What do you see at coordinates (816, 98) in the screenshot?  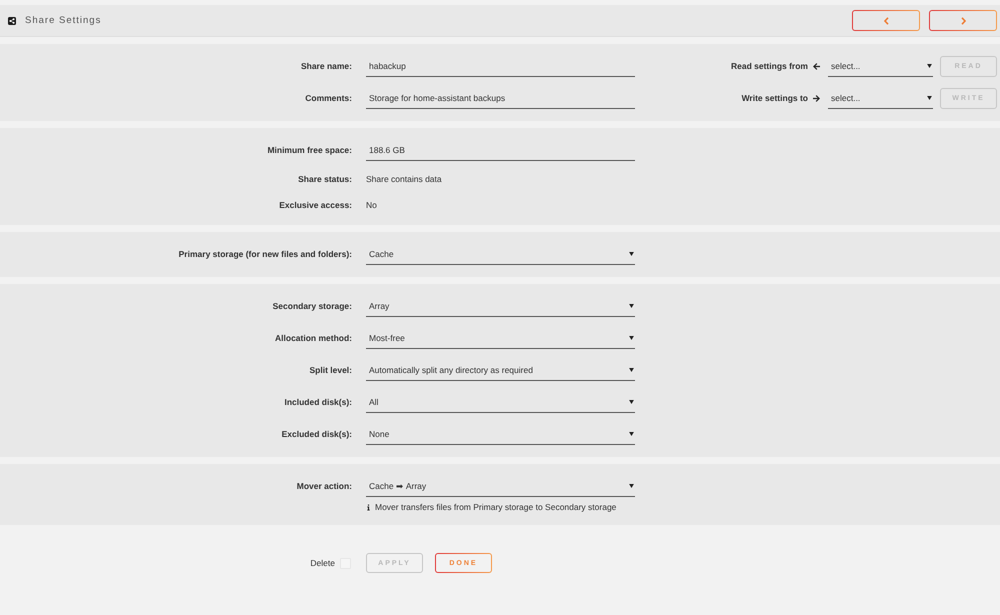 I see `arrow-right-icon` at bounding box center [816, 98].